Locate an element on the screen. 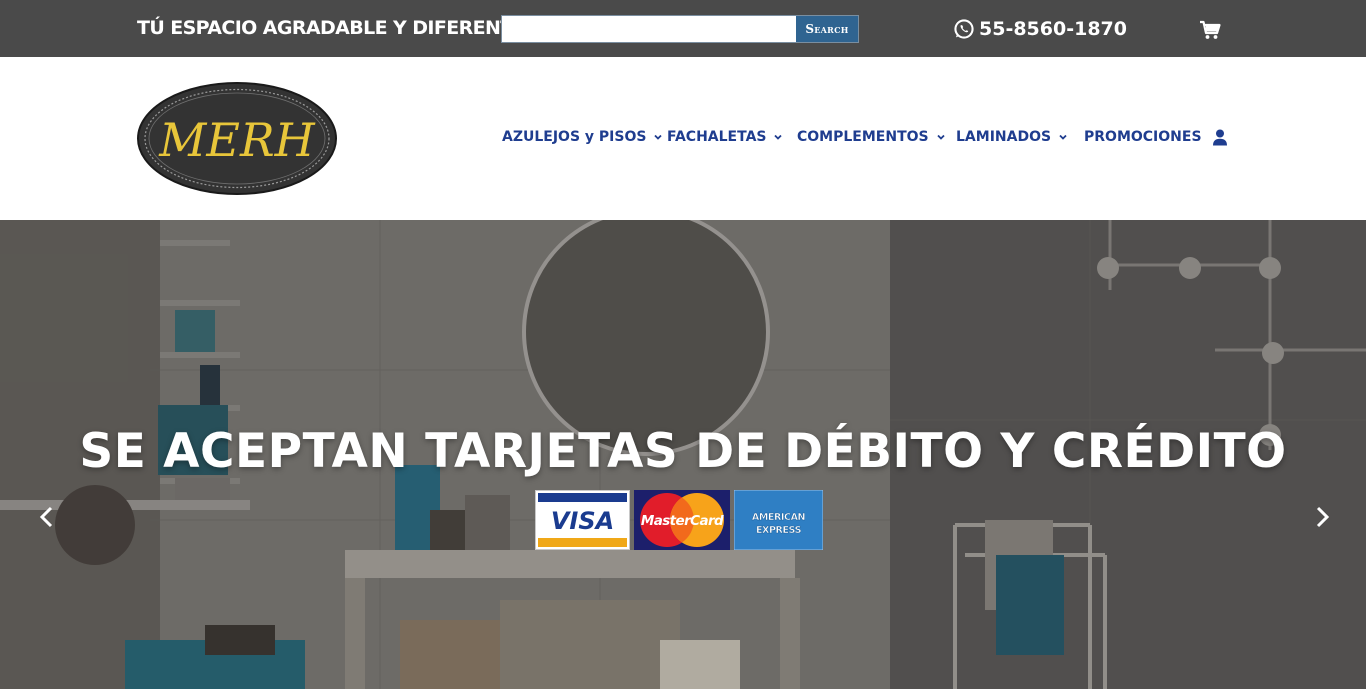 The width and height of the screenshot is (1366, 689). site-logo: MERH is located at coordinates (237, 138).